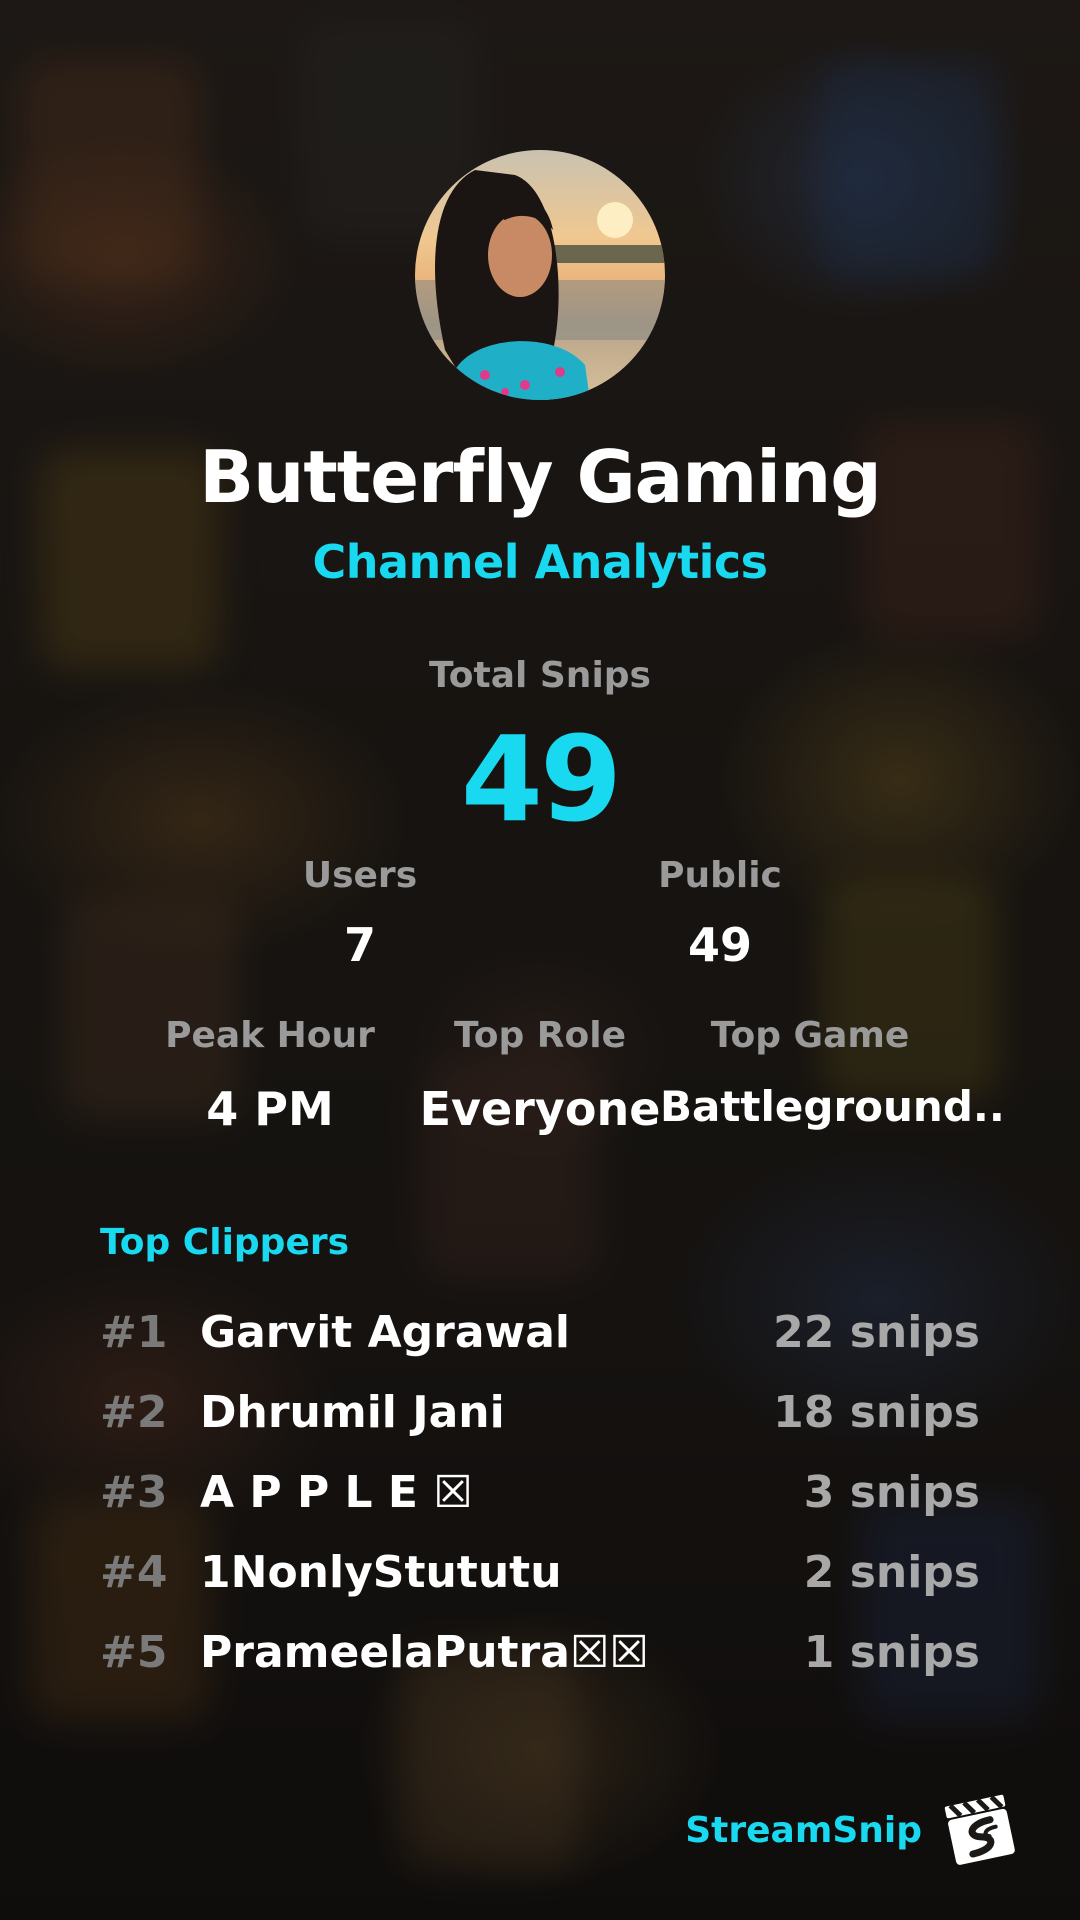 This screenshot has height=1920, width=1080. What do you see at coordinates (832, 1106) in the screenshot?
I see `stat-value: Battleground..` at bounding box center [832, 1106].